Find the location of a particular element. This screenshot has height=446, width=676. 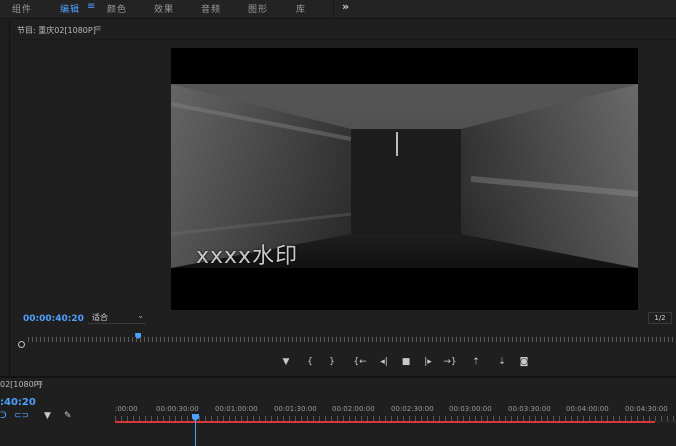

ruler-tick-label: 00:01:30:00 is located at coordinates (295, 409).